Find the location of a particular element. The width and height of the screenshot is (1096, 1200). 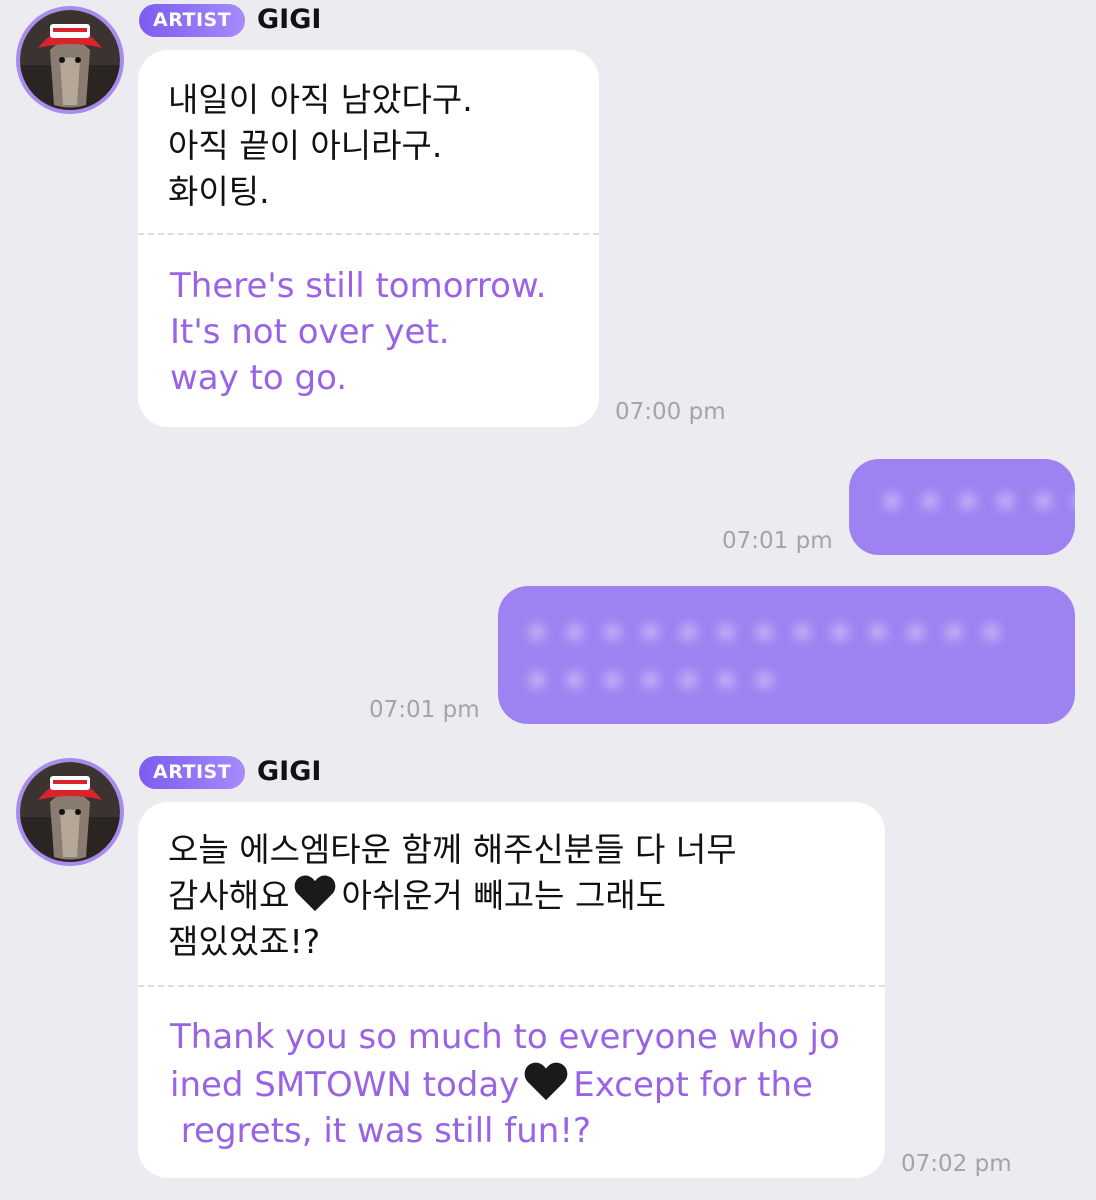

translation-line: Thank you so much to everyone who jo is located at coordinates (505, 1037).